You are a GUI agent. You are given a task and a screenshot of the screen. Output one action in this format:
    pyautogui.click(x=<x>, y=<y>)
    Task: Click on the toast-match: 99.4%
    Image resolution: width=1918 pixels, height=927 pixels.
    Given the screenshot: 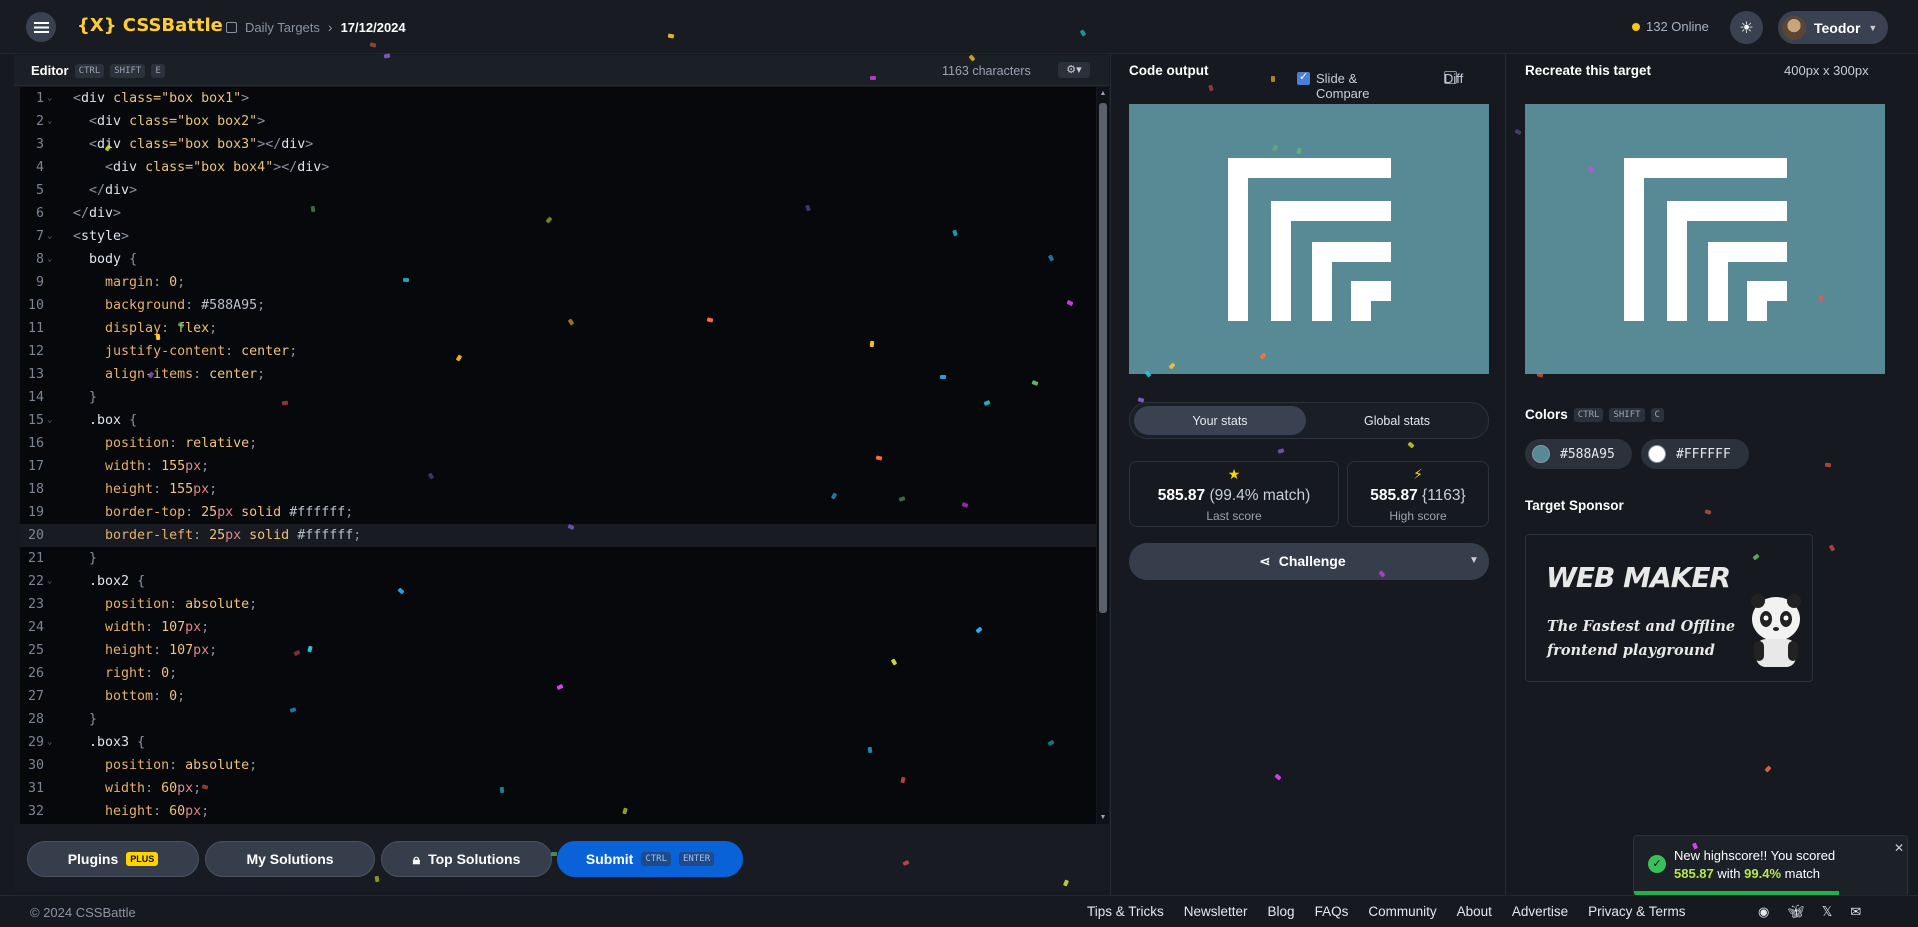 What is the action you would take?
    pyautogui.click(x=1763, y=873)
    